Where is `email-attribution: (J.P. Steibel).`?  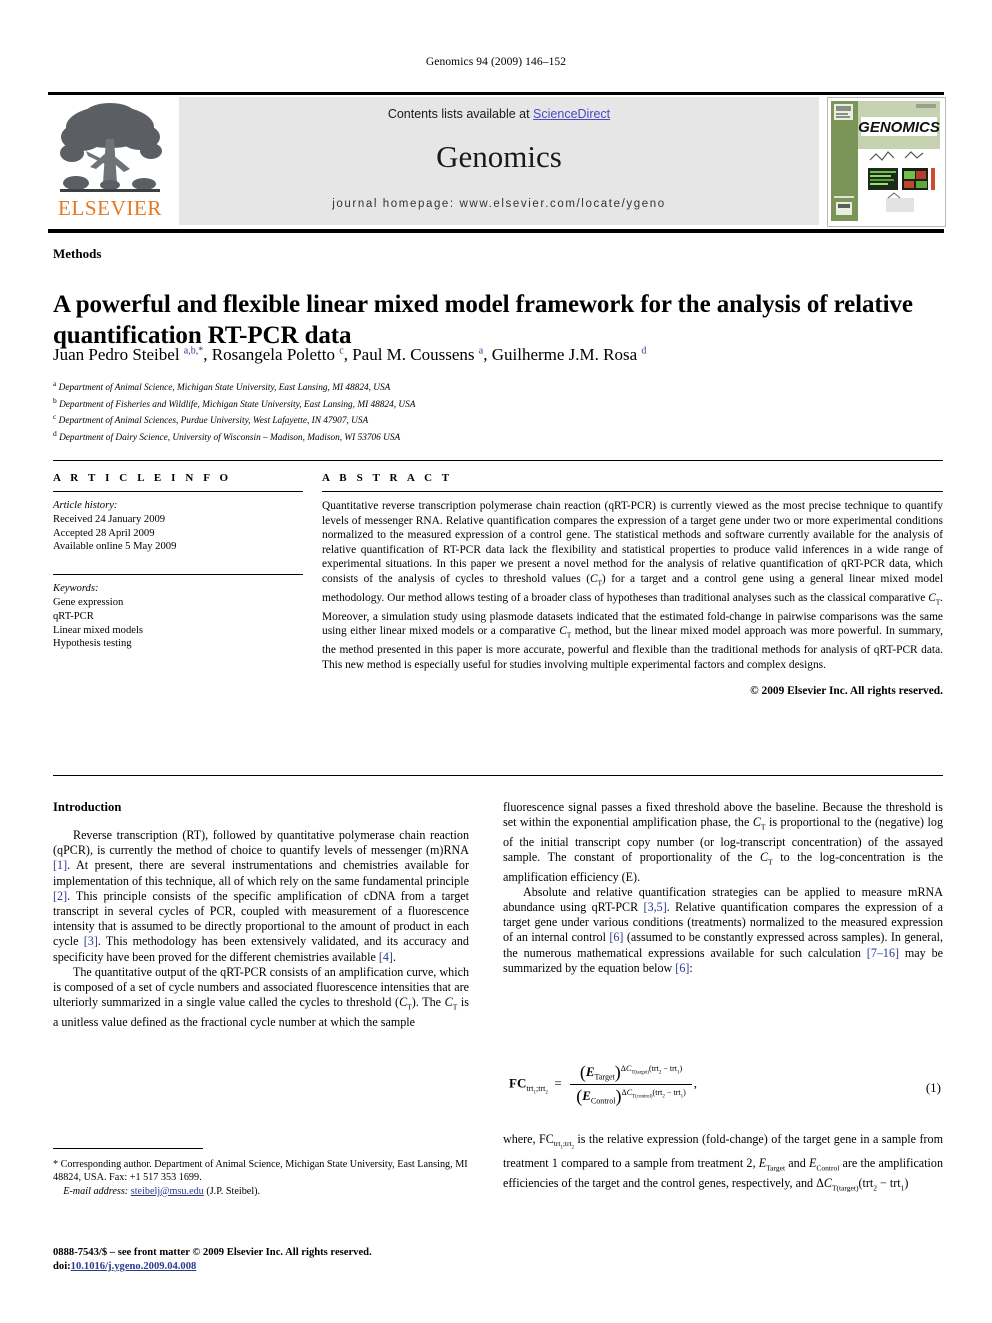 email-attribution: (J.P. Steibel). is located at coordinates (233, 1191).